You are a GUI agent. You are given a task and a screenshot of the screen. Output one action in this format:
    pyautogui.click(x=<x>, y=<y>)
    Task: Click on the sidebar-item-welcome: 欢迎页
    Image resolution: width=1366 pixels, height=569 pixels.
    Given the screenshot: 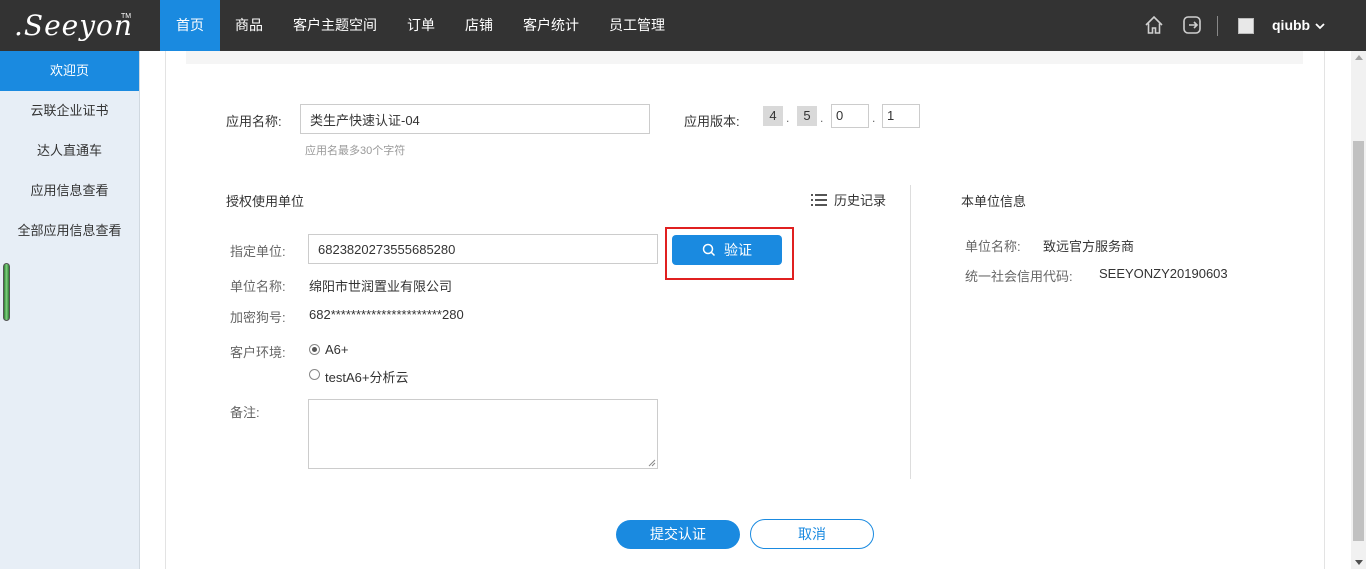 What is the action you would take?
    pyautogui.click(x=69, y=71)
    